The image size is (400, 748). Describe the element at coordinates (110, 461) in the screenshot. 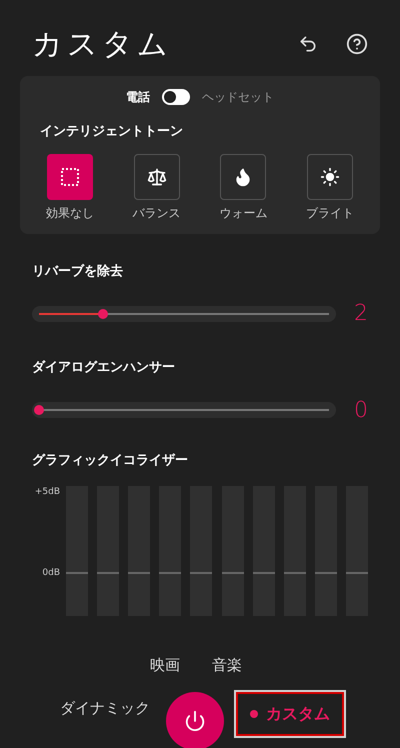

I see `section-title: グラフィックイコライザー` at that location.